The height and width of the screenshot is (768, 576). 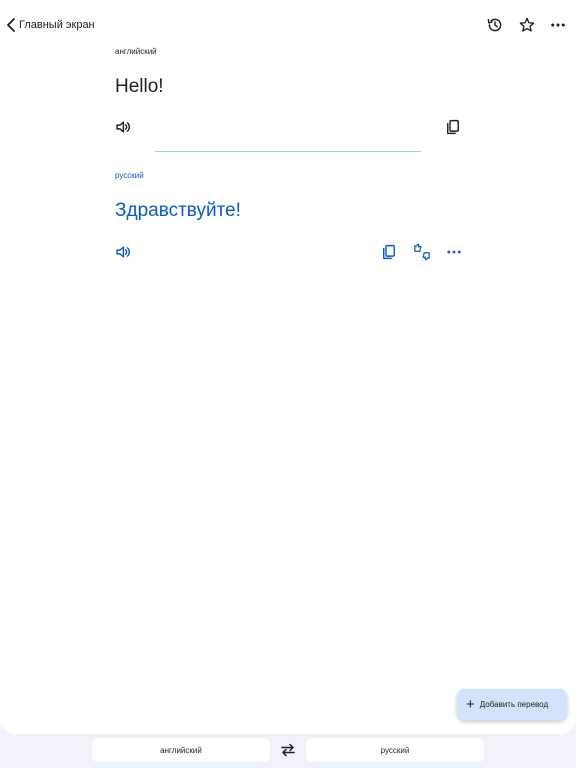 I want to click on translated-text: Здравствуйте!, so click(x=178, y=211).